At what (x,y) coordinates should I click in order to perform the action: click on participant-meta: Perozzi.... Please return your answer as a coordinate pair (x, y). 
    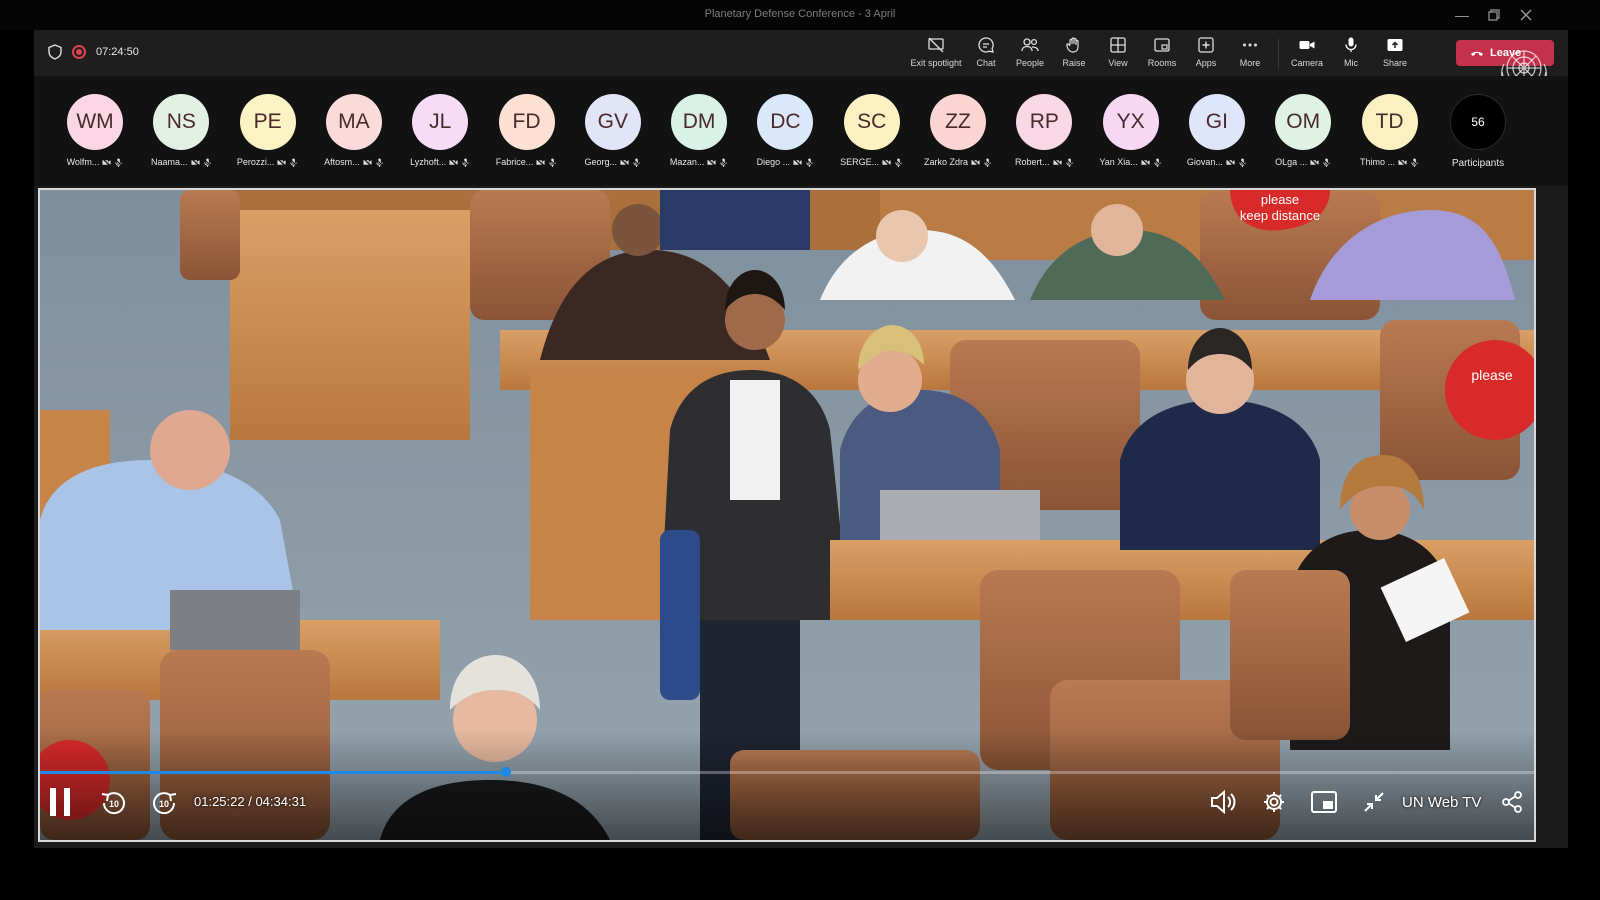
    Looking at the image, I should click on (268, 162).